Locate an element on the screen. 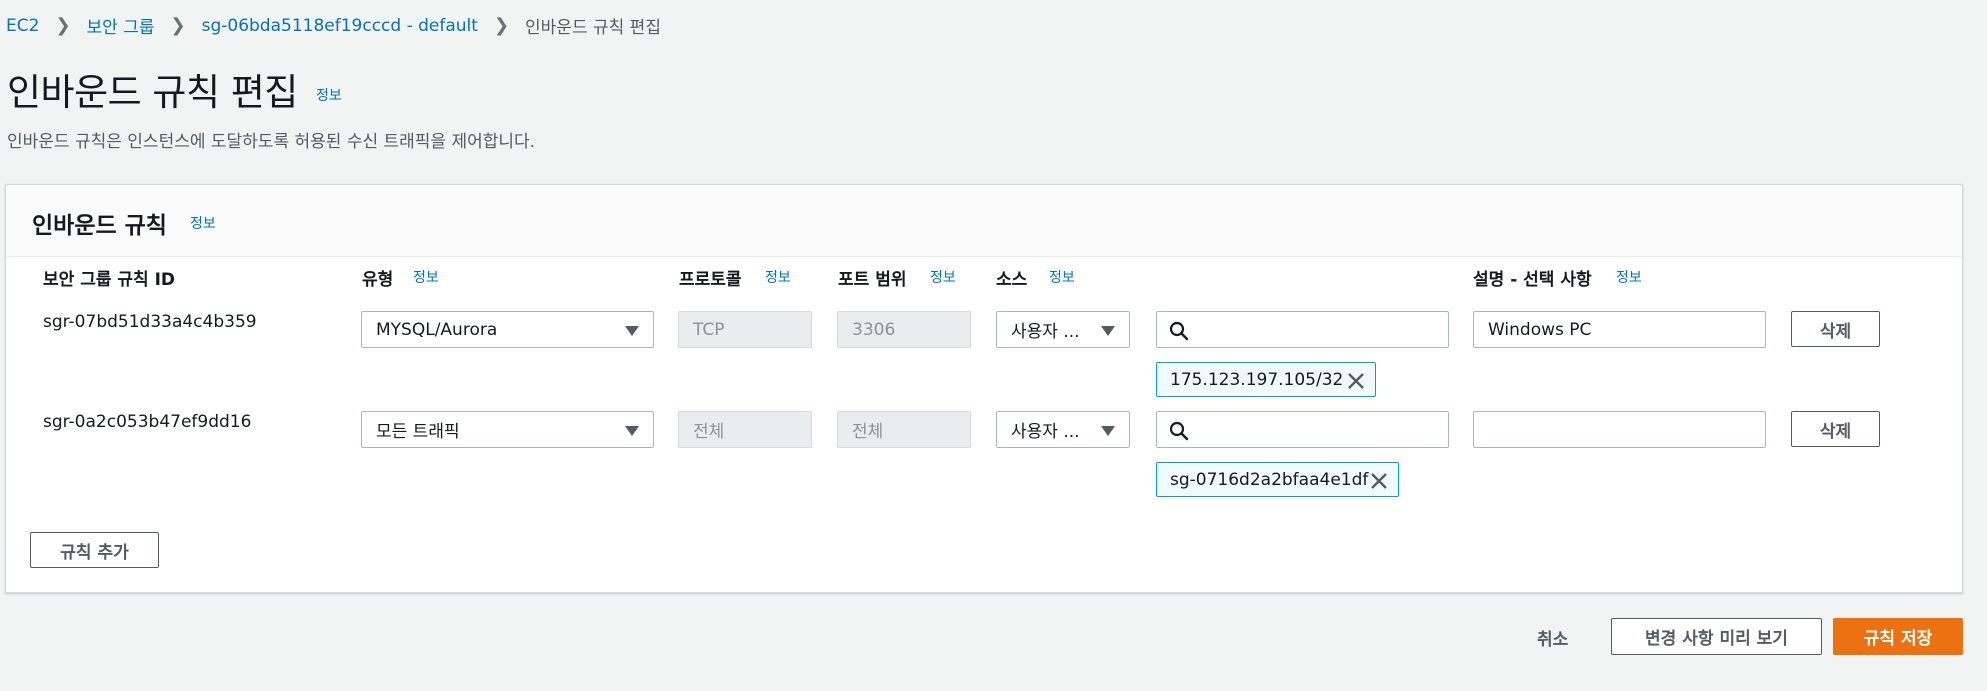 This screenshot has width=1987, height=691. breadcrumb-security-group: sg-06bda5118ef19cccd - default is located at coordinates (340, 26).